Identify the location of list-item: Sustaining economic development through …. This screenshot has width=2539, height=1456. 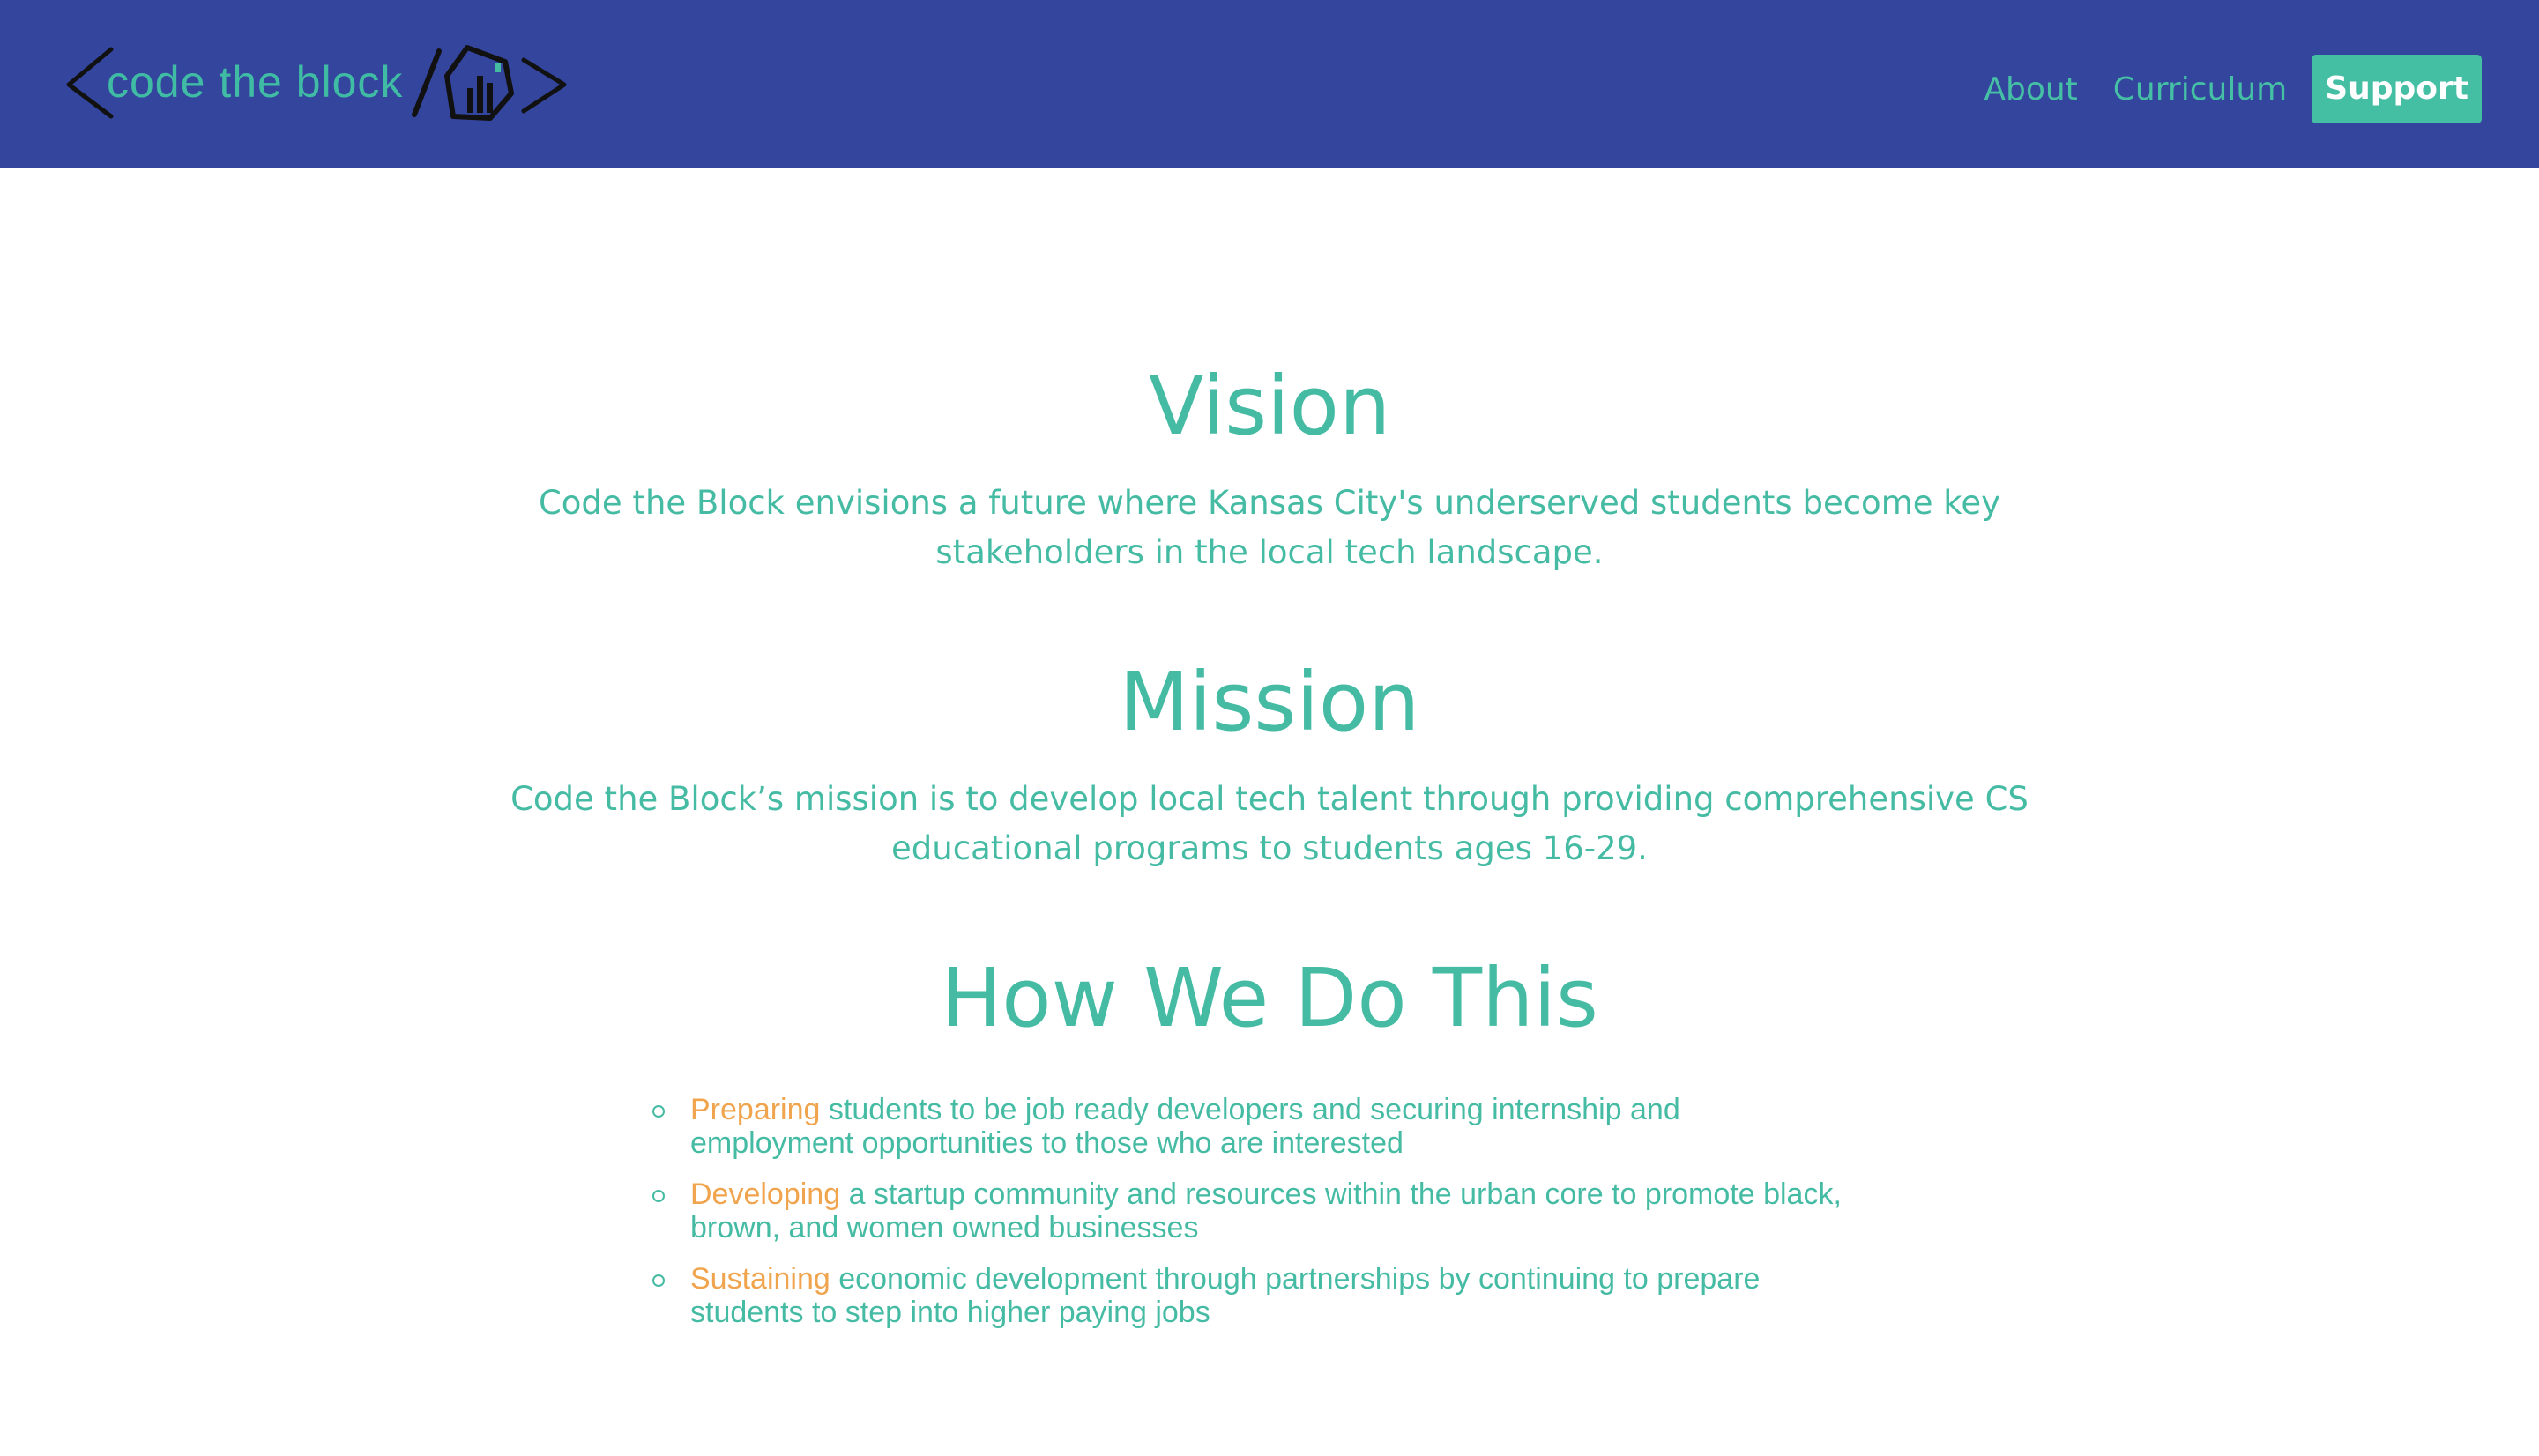
(1251, 1295).